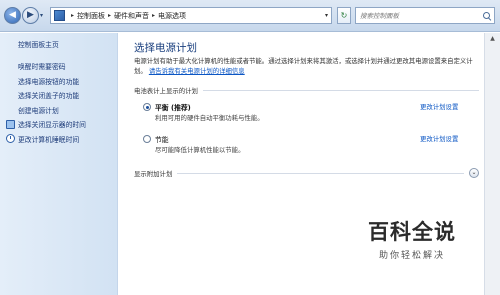 The width and height of the screenshot is (500, 295). What do you see at coordinates (10, 139) in the screenshot?
I see `clock-icon` at bounding box center [10, 139].